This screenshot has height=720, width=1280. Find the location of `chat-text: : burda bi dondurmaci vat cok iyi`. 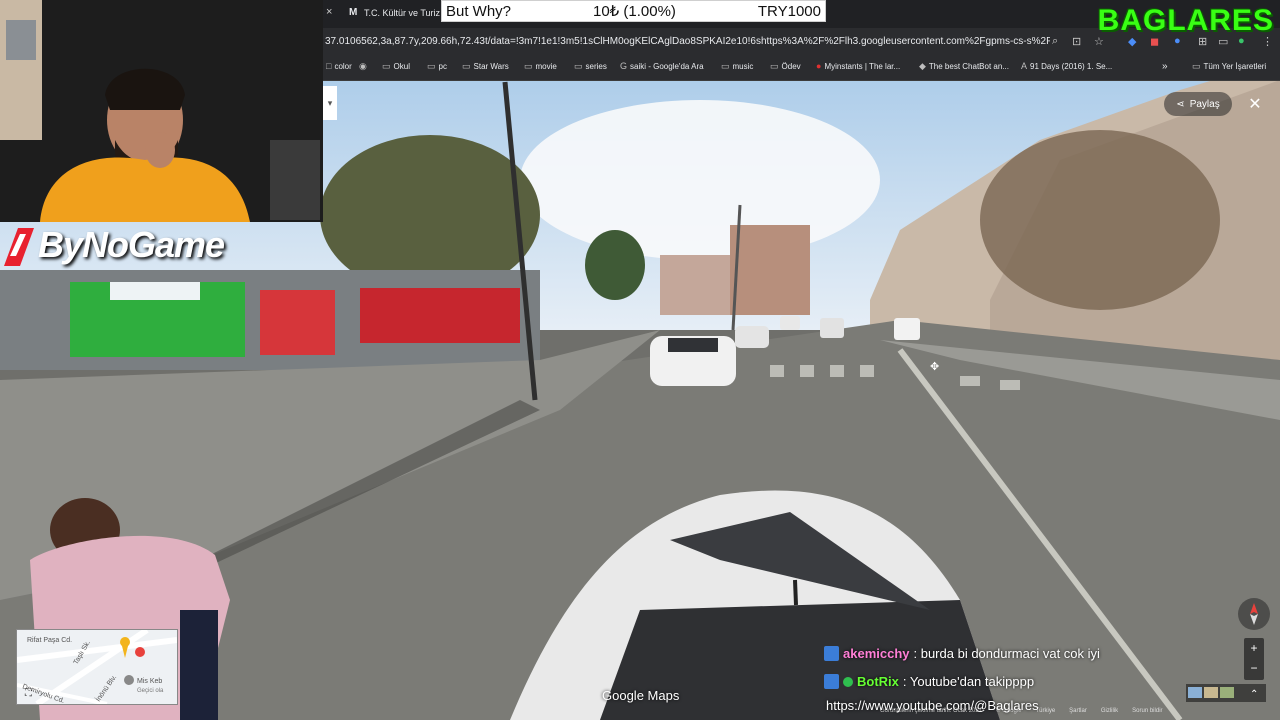

chat-text: : burda bi dondurmaci vat cok iyi is located at coordinates (1006, 653).